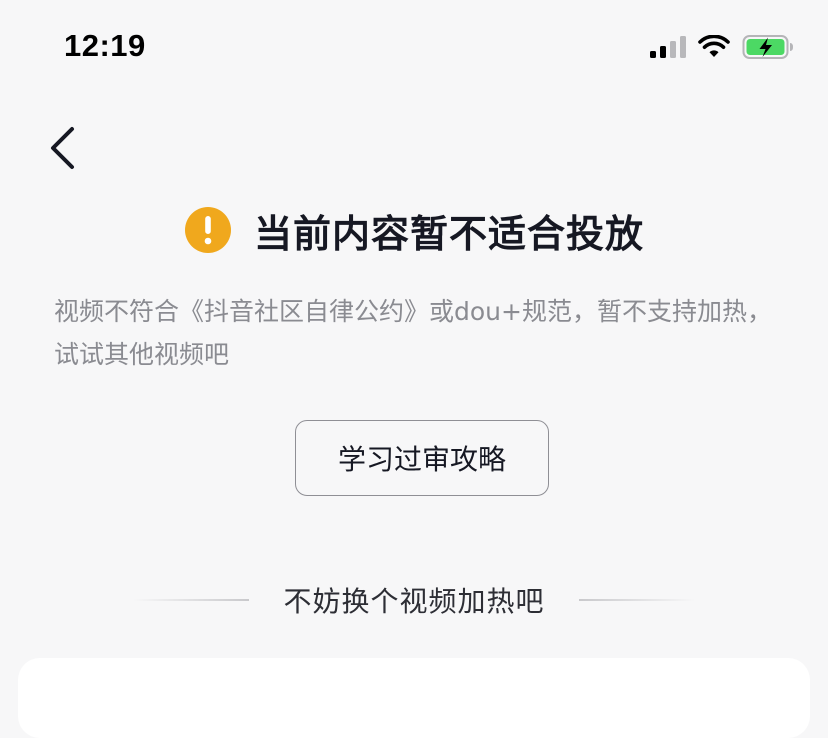  I want to click on status-bar: 12:19, so click(414, 48).